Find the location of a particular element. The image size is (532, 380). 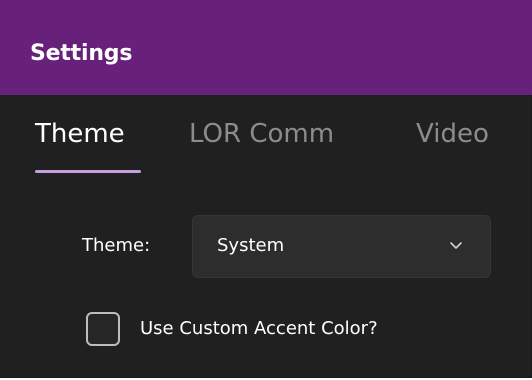

custom-accent-label: Use Custom Accent Color? is located at coordinates (259, 329).